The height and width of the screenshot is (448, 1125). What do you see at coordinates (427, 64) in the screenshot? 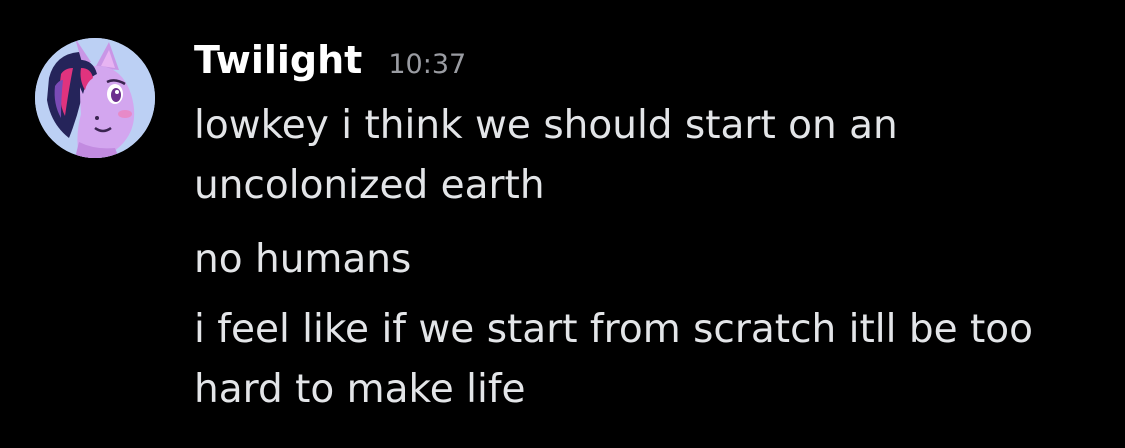
I see `message-timestamp: 10:37` at bounding box center [427, 64].